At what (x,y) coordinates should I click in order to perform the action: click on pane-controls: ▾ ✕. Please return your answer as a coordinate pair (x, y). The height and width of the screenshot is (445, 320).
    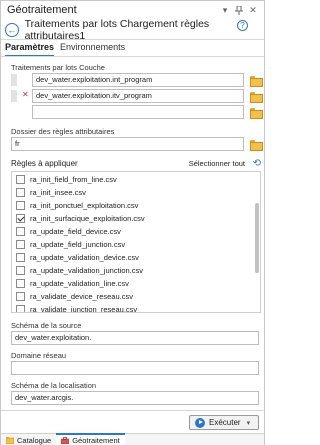
    Looking at the image, I should click on (239, 10).